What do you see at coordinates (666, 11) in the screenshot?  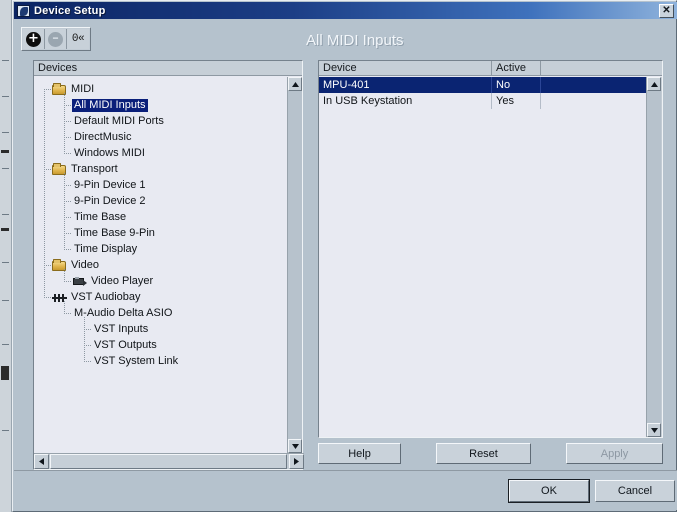 I see `close-icon: ✕` at bounding box center [666, 11].